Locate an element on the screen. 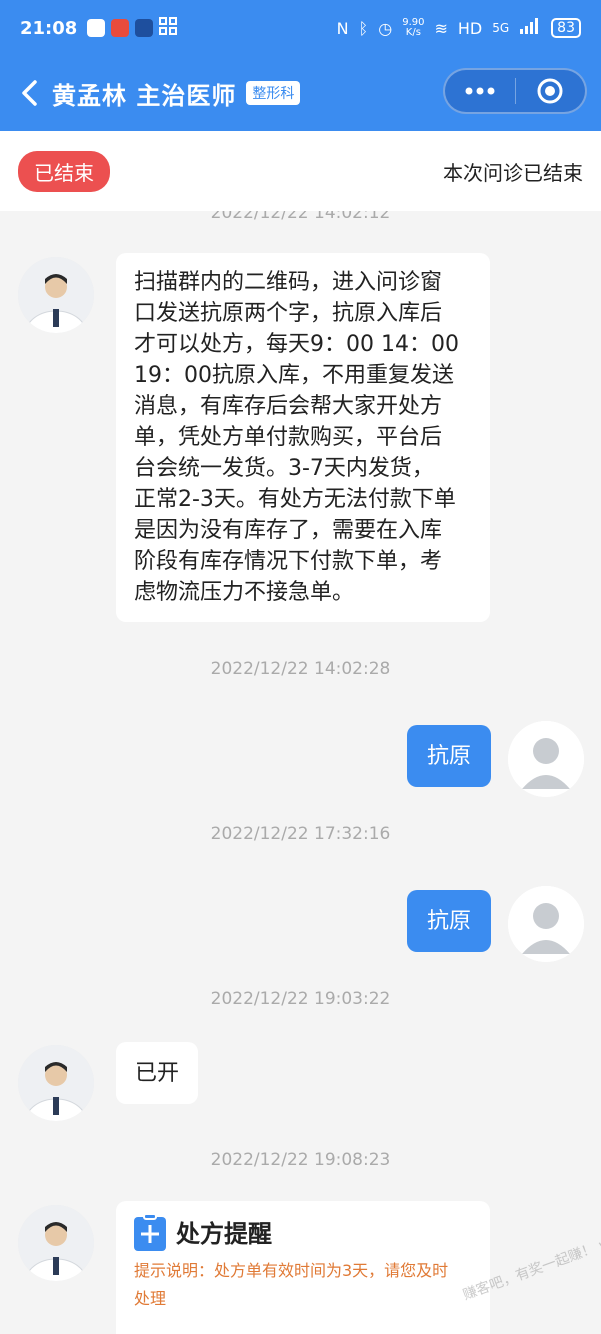 The width and height of the screenshot is (601, 1334). card-note: 提示说明：处方单有效时间为3天，请您及时 处理 is located at coordinates (291, 1284).